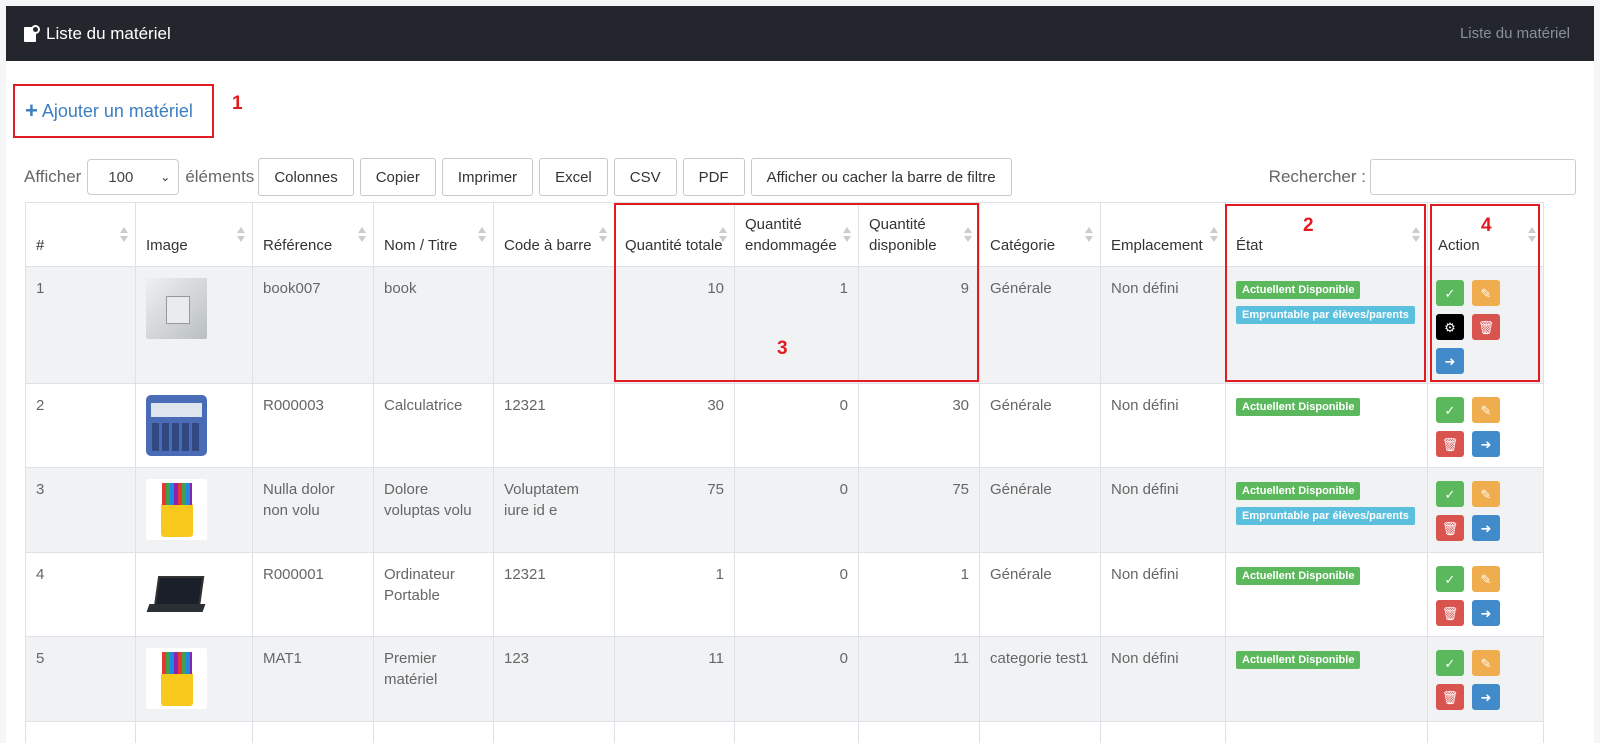 The height and width of the screenshot is (743, 1600). I want to click on column-header-id: #, so click(80, 234).